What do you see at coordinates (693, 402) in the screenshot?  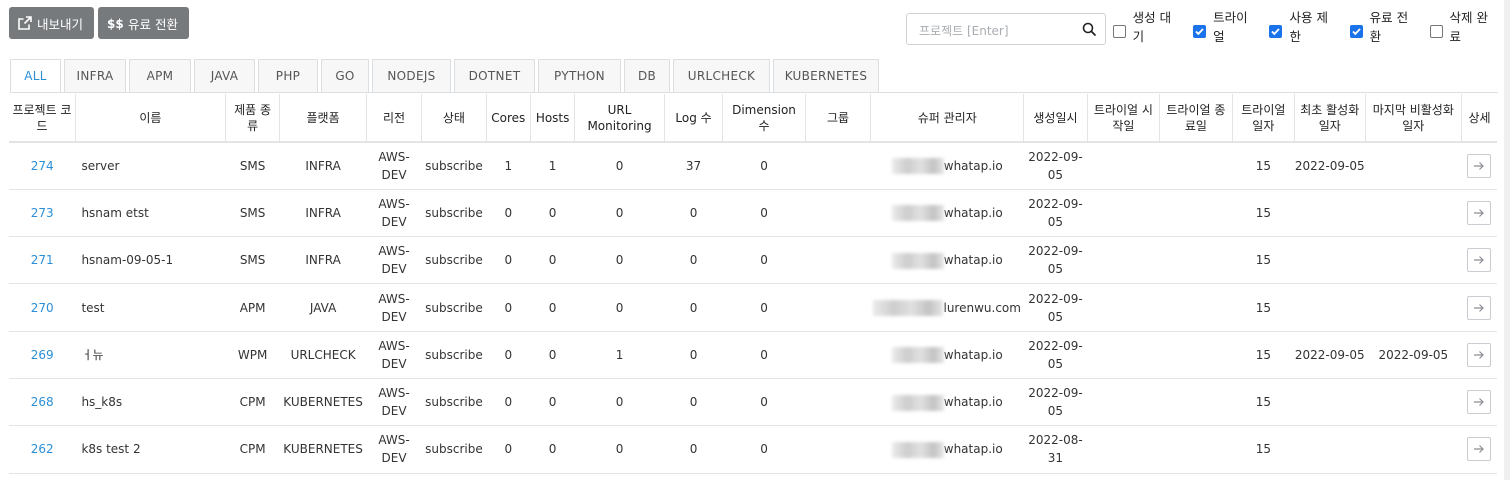 I see `cell-logs: 0` at bounding box center [693, 402].